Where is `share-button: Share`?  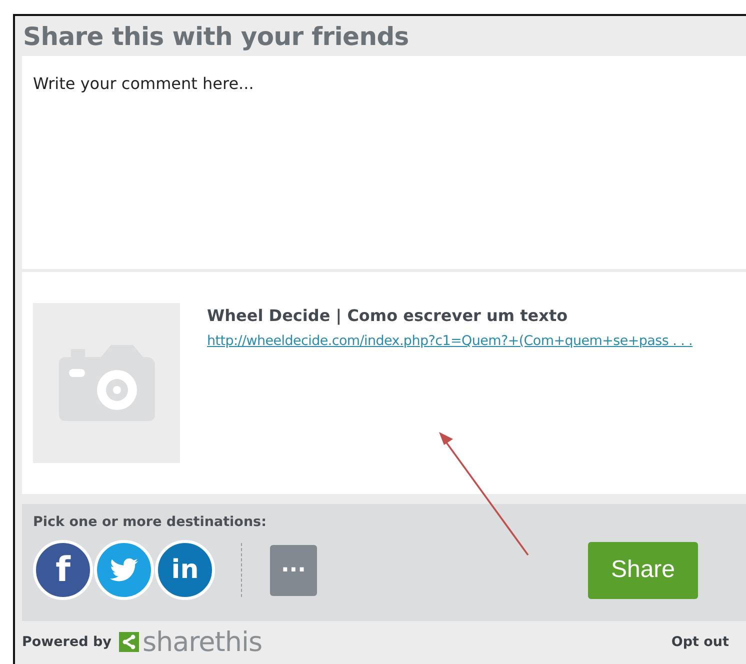
share-button: Share is located at coordinates (643, 570).